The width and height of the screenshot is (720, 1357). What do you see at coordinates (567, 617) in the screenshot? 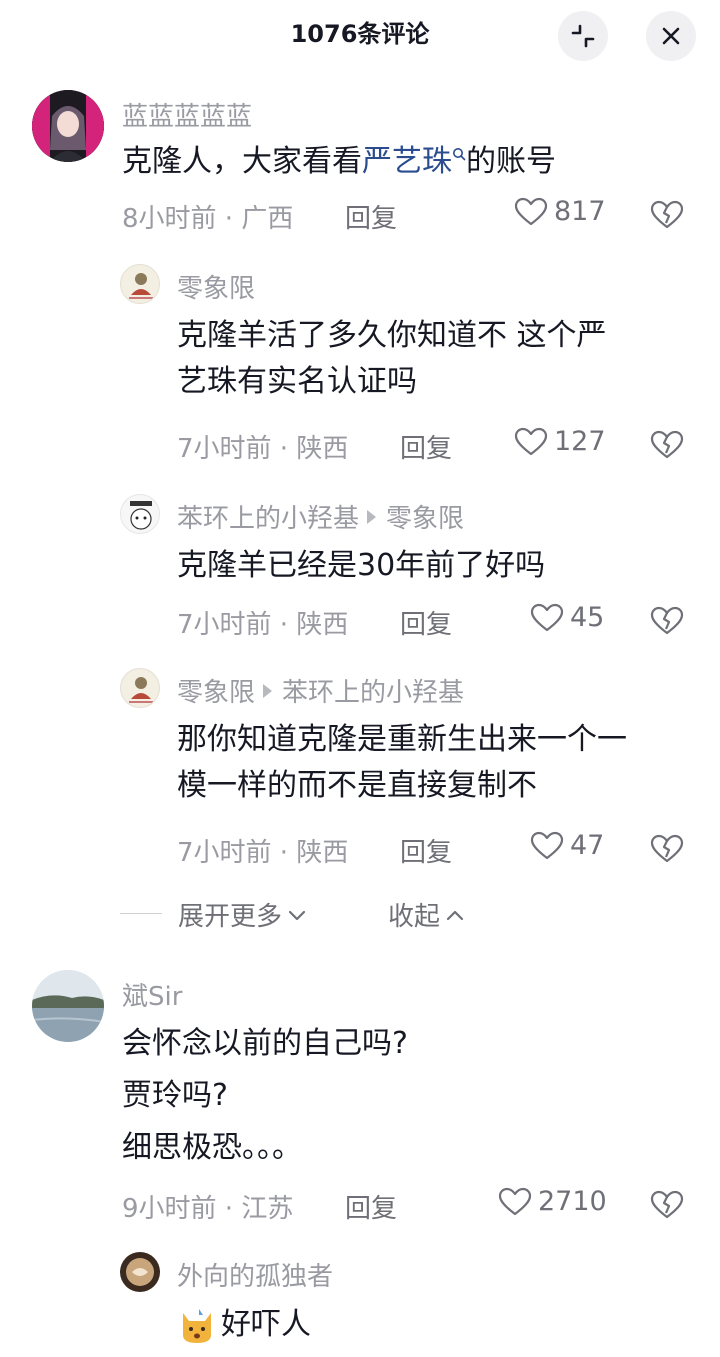
I see `like-button: 45` at bounding box center [567, 617].